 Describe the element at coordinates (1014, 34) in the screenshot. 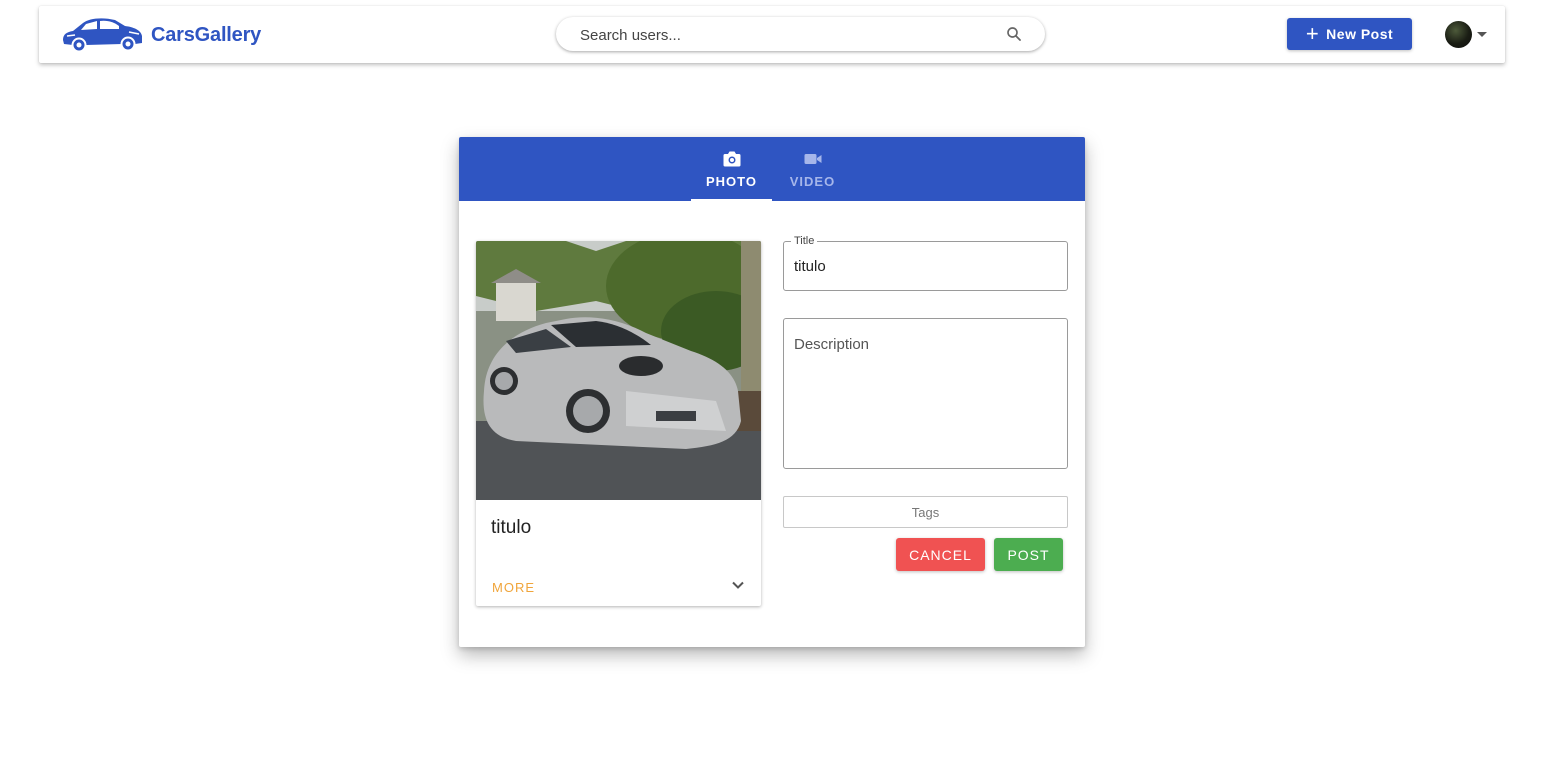

I see `search-icon` at that location.